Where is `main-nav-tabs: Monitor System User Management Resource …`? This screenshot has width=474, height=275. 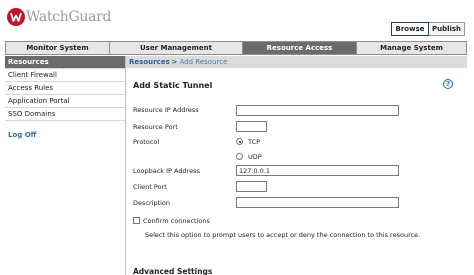
main-nav-tabs: Monitor System User Management Resource … is located at coordinates (236, 48).